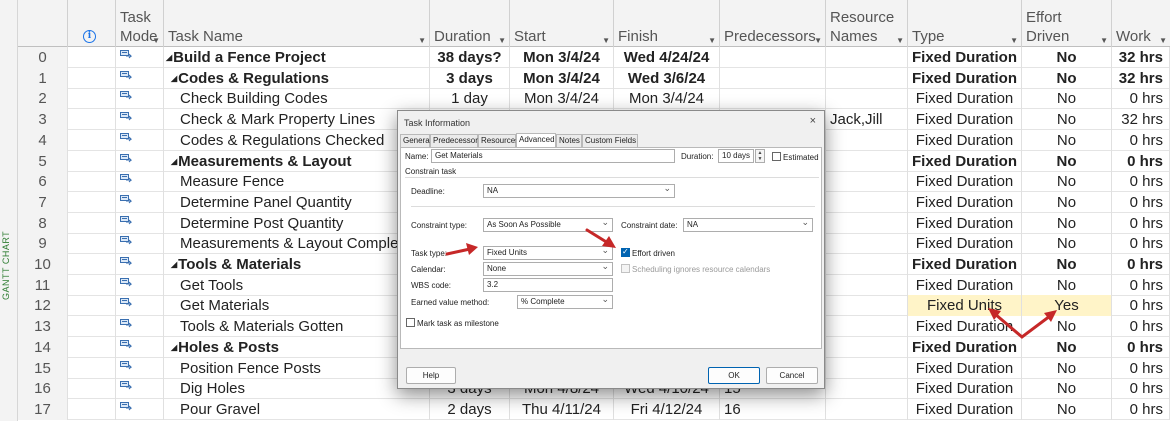 The width and height of the screenshot is (1170, 421). Describe the element at coordinates (773, 409) in the screenshot. I see `predecessors-cell: 16` at that location.